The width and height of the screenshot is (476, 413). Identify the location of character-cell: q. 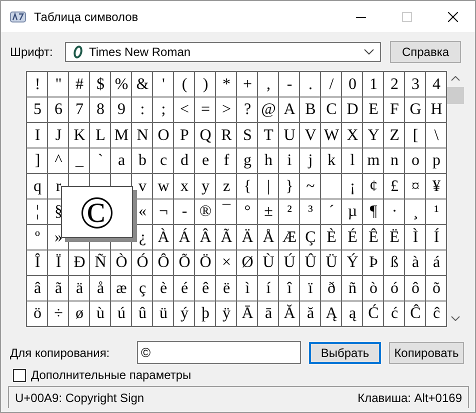
(37, 187).